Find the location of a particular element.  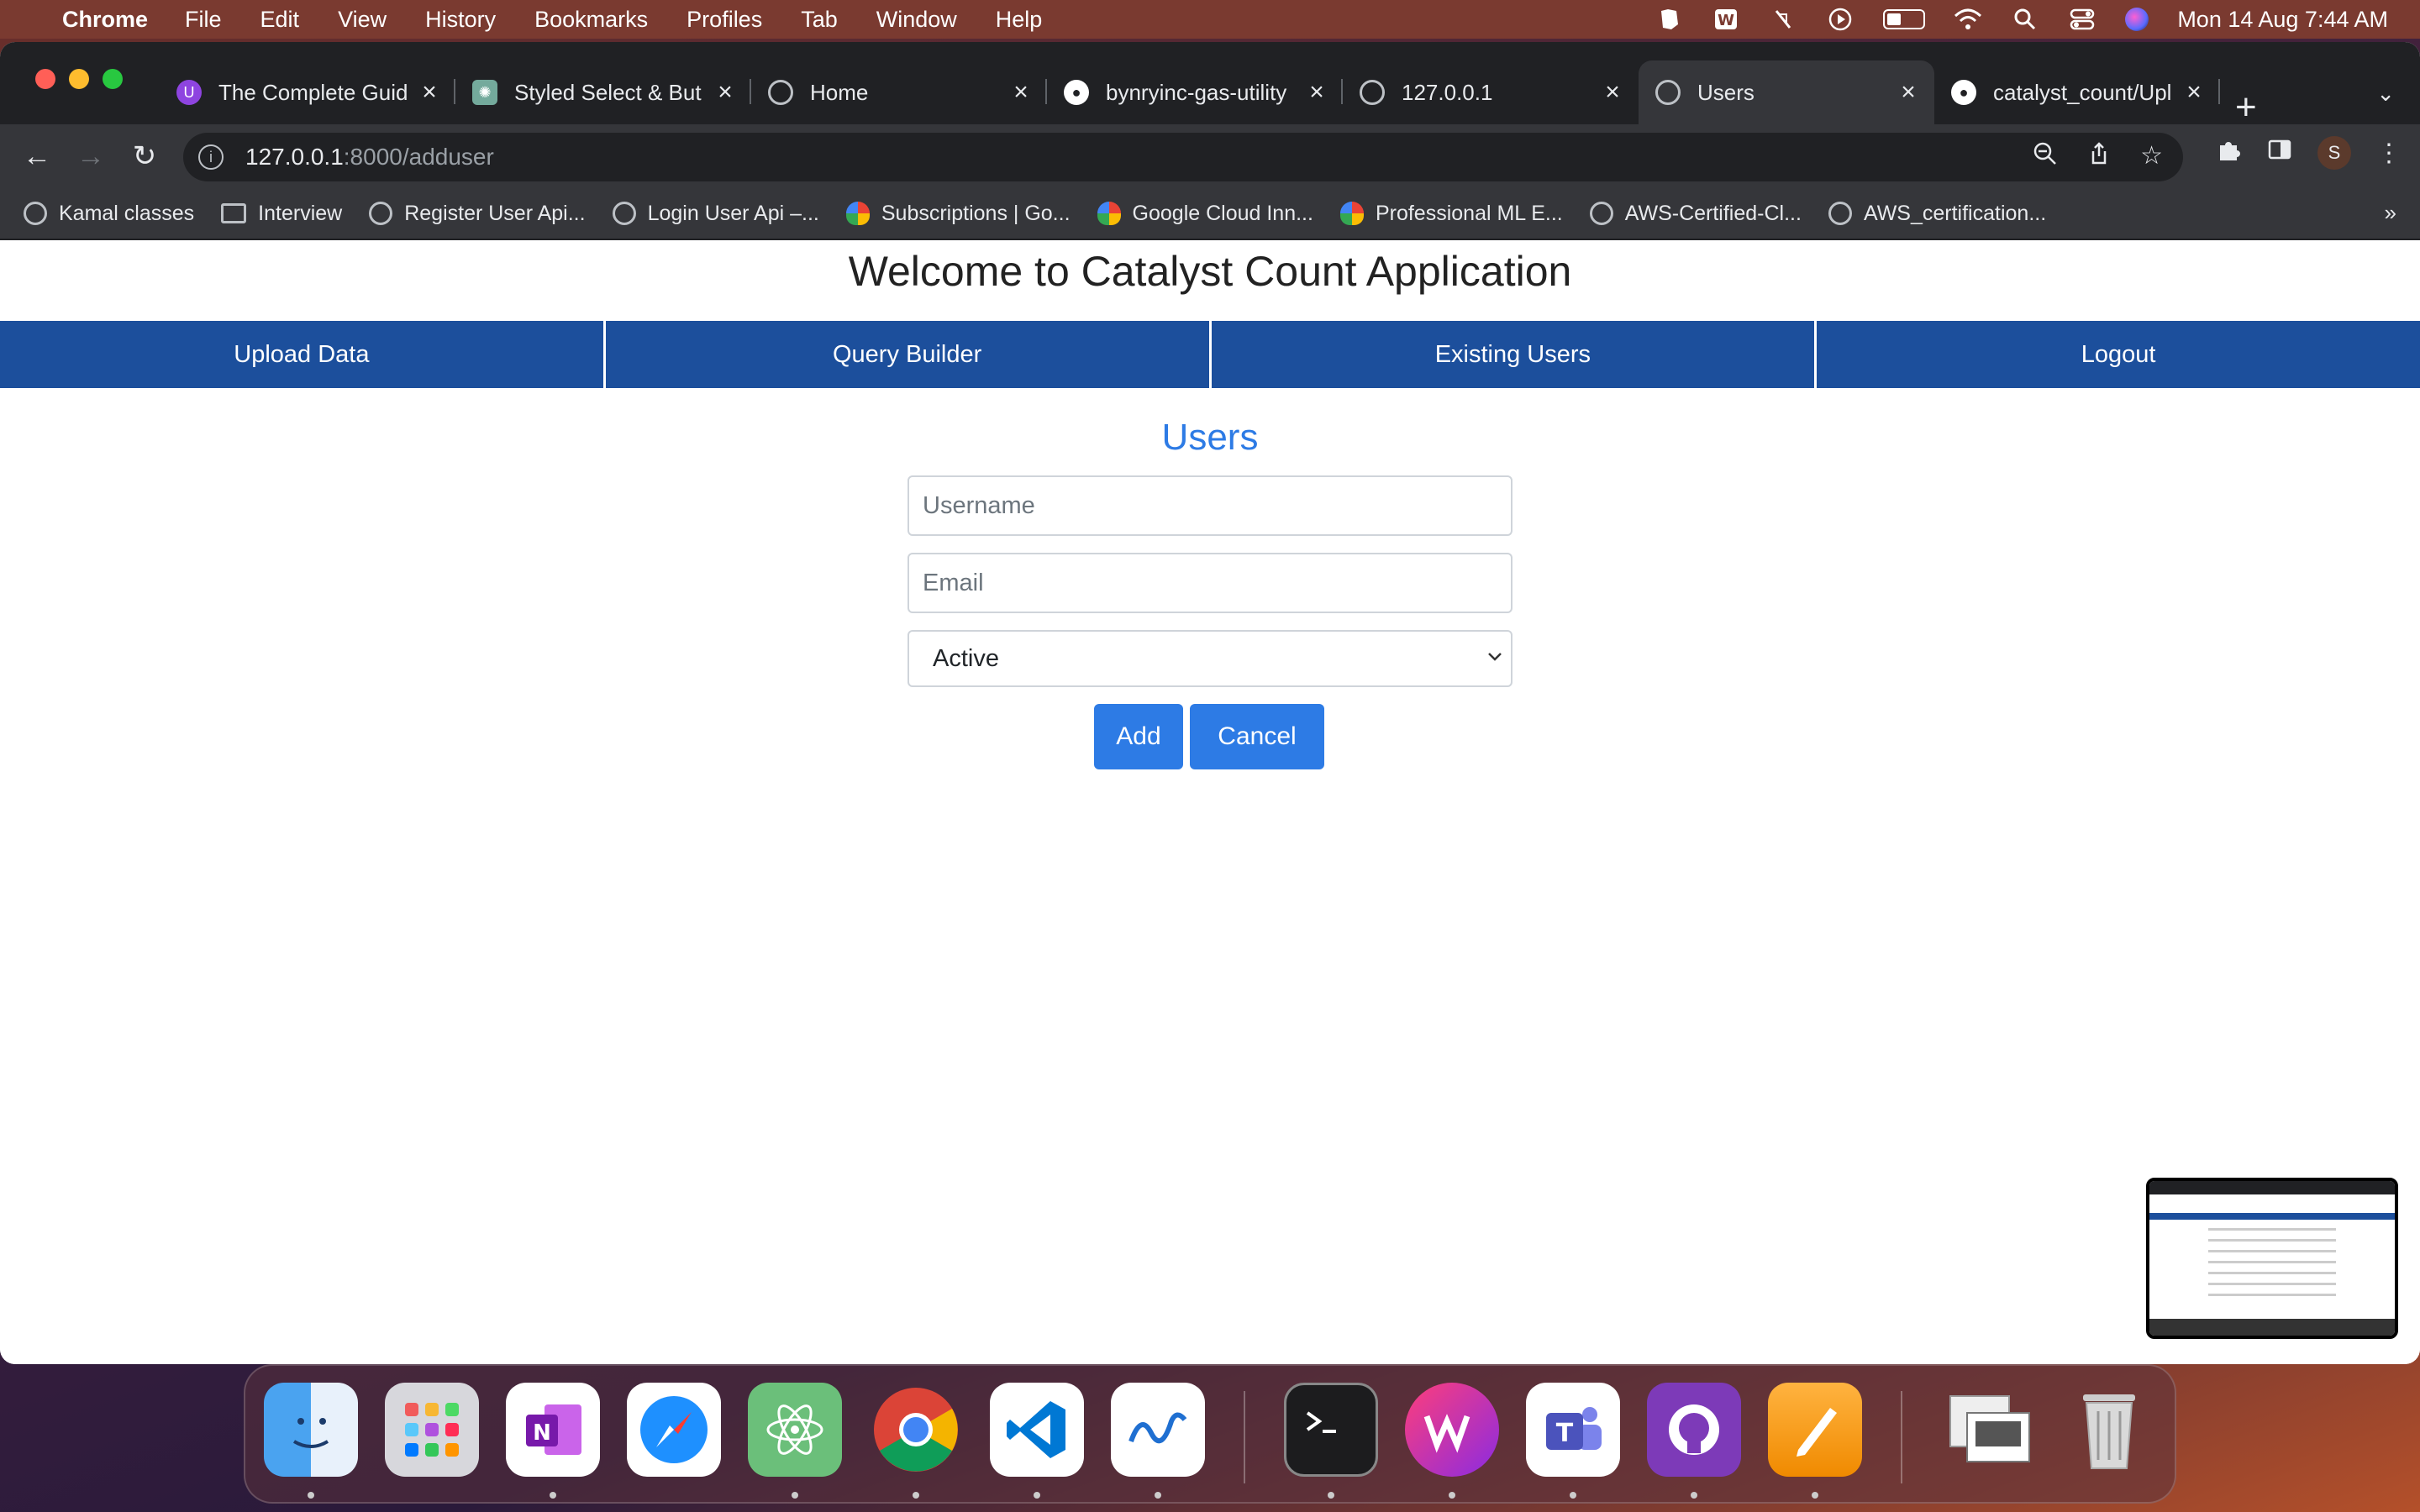

tab-localhost: 127.0.0.1 × is located at coordinates (1491, 92).